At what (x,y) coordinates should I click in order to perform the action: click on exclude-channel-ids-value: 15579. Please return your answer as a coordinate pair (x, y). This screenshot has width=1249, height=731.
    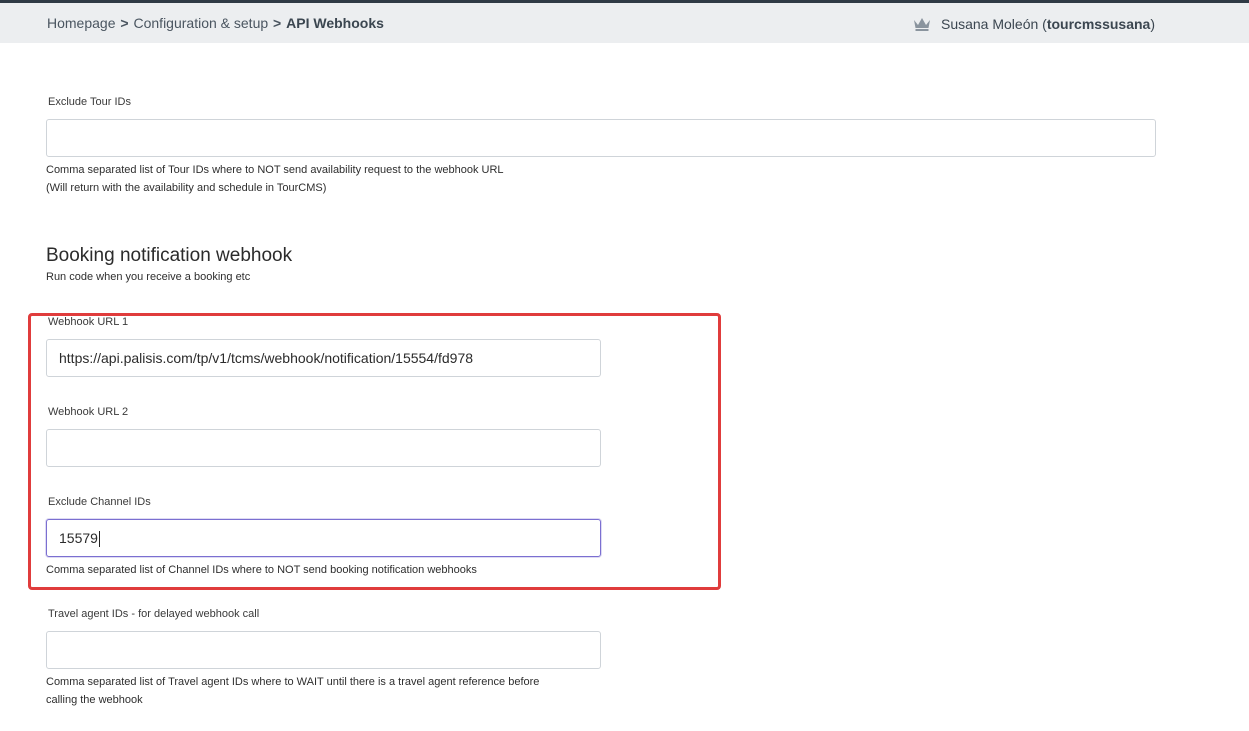
    Looking at the image, I should click on (78, 538).